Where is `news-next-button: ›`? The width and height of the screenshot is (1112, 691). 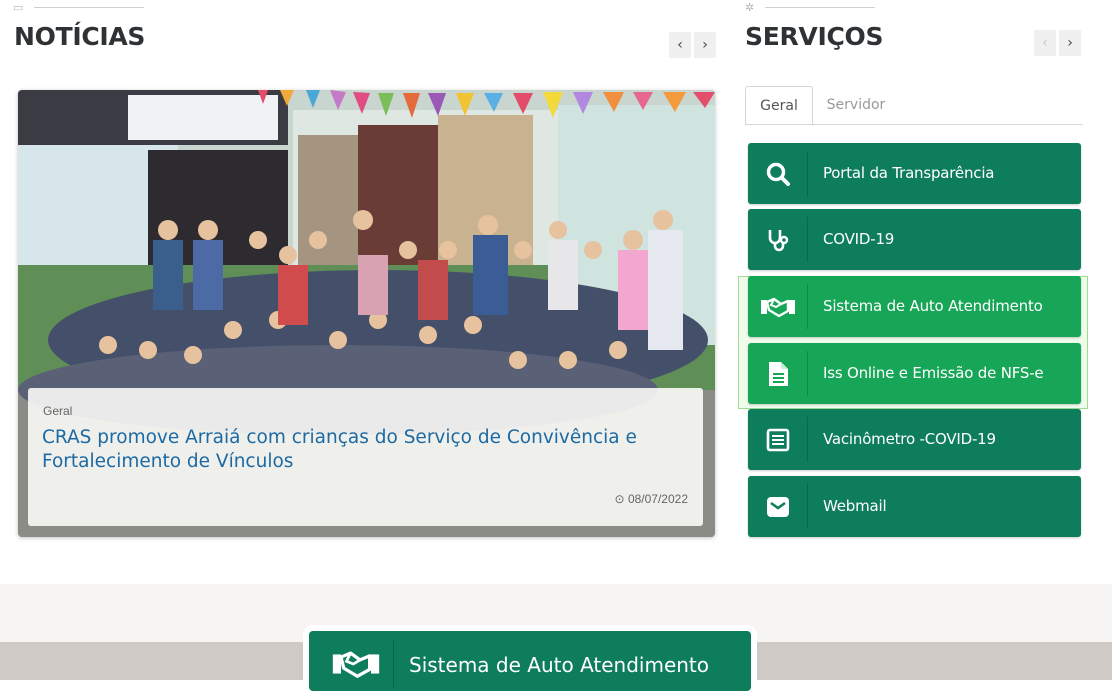
news-next-button: › is located at coordinates (705, 45).